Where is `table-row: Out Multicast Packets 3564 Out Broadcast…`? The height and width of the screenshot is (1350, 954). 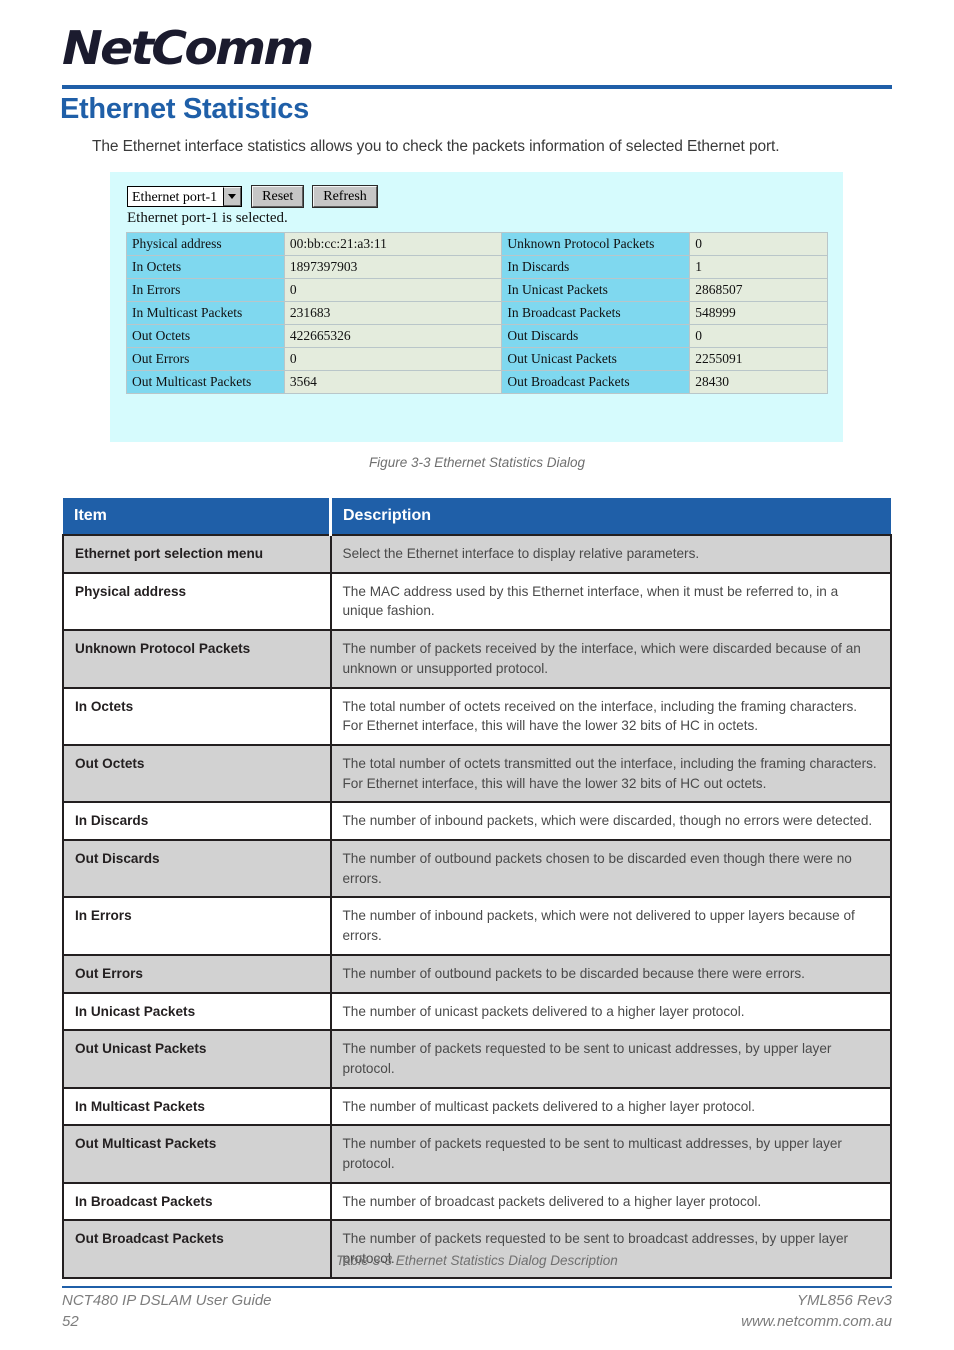
table-row: Out Multicast Packets 3564 Out Broadcast… is located at coordinates (477, 382).